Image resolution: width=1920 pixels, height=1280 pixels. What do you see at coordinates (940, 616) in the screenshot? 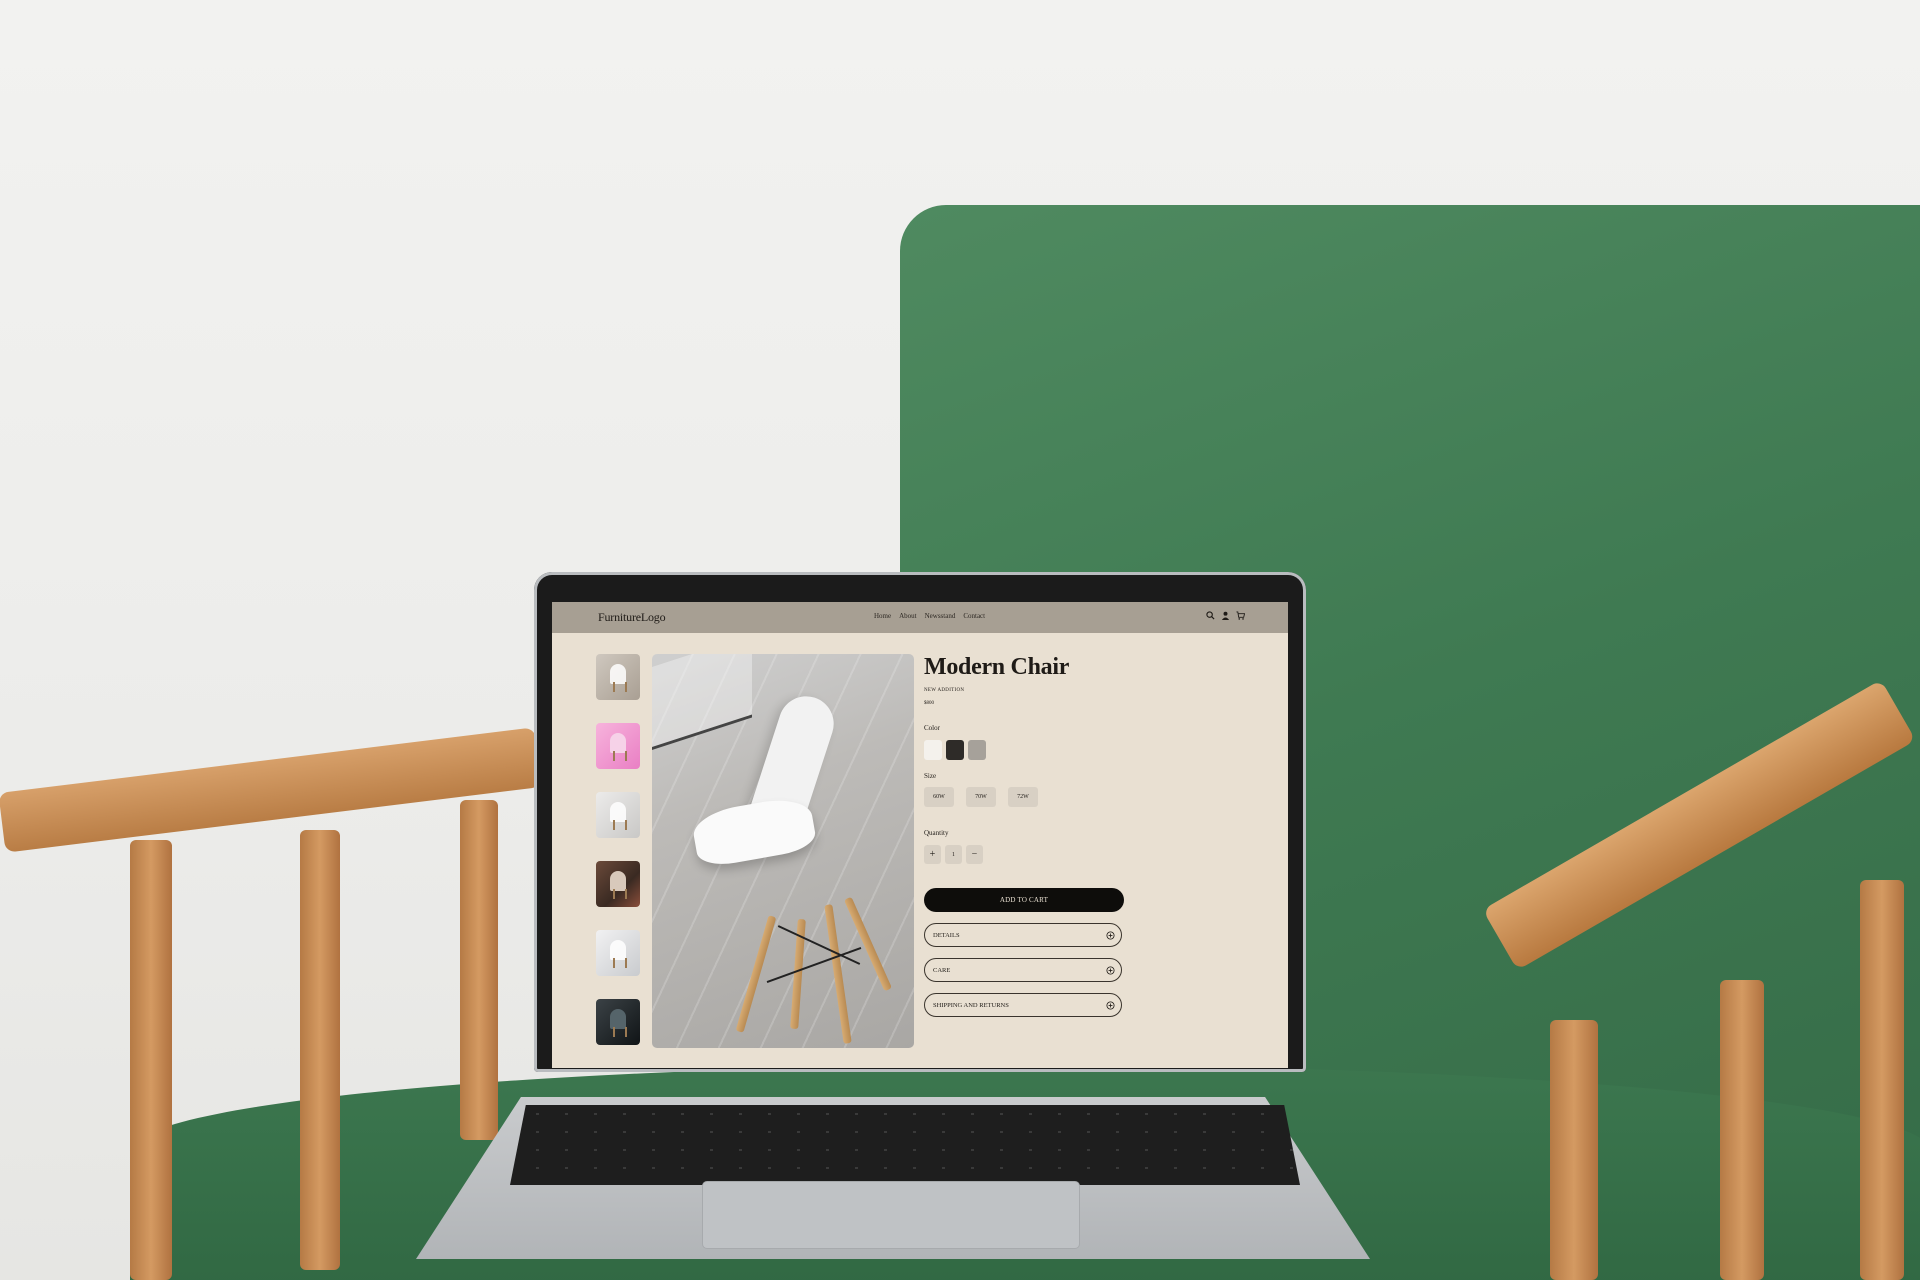
I see `nav-newsstand: Newsstand` at bounding box center [940, 616].